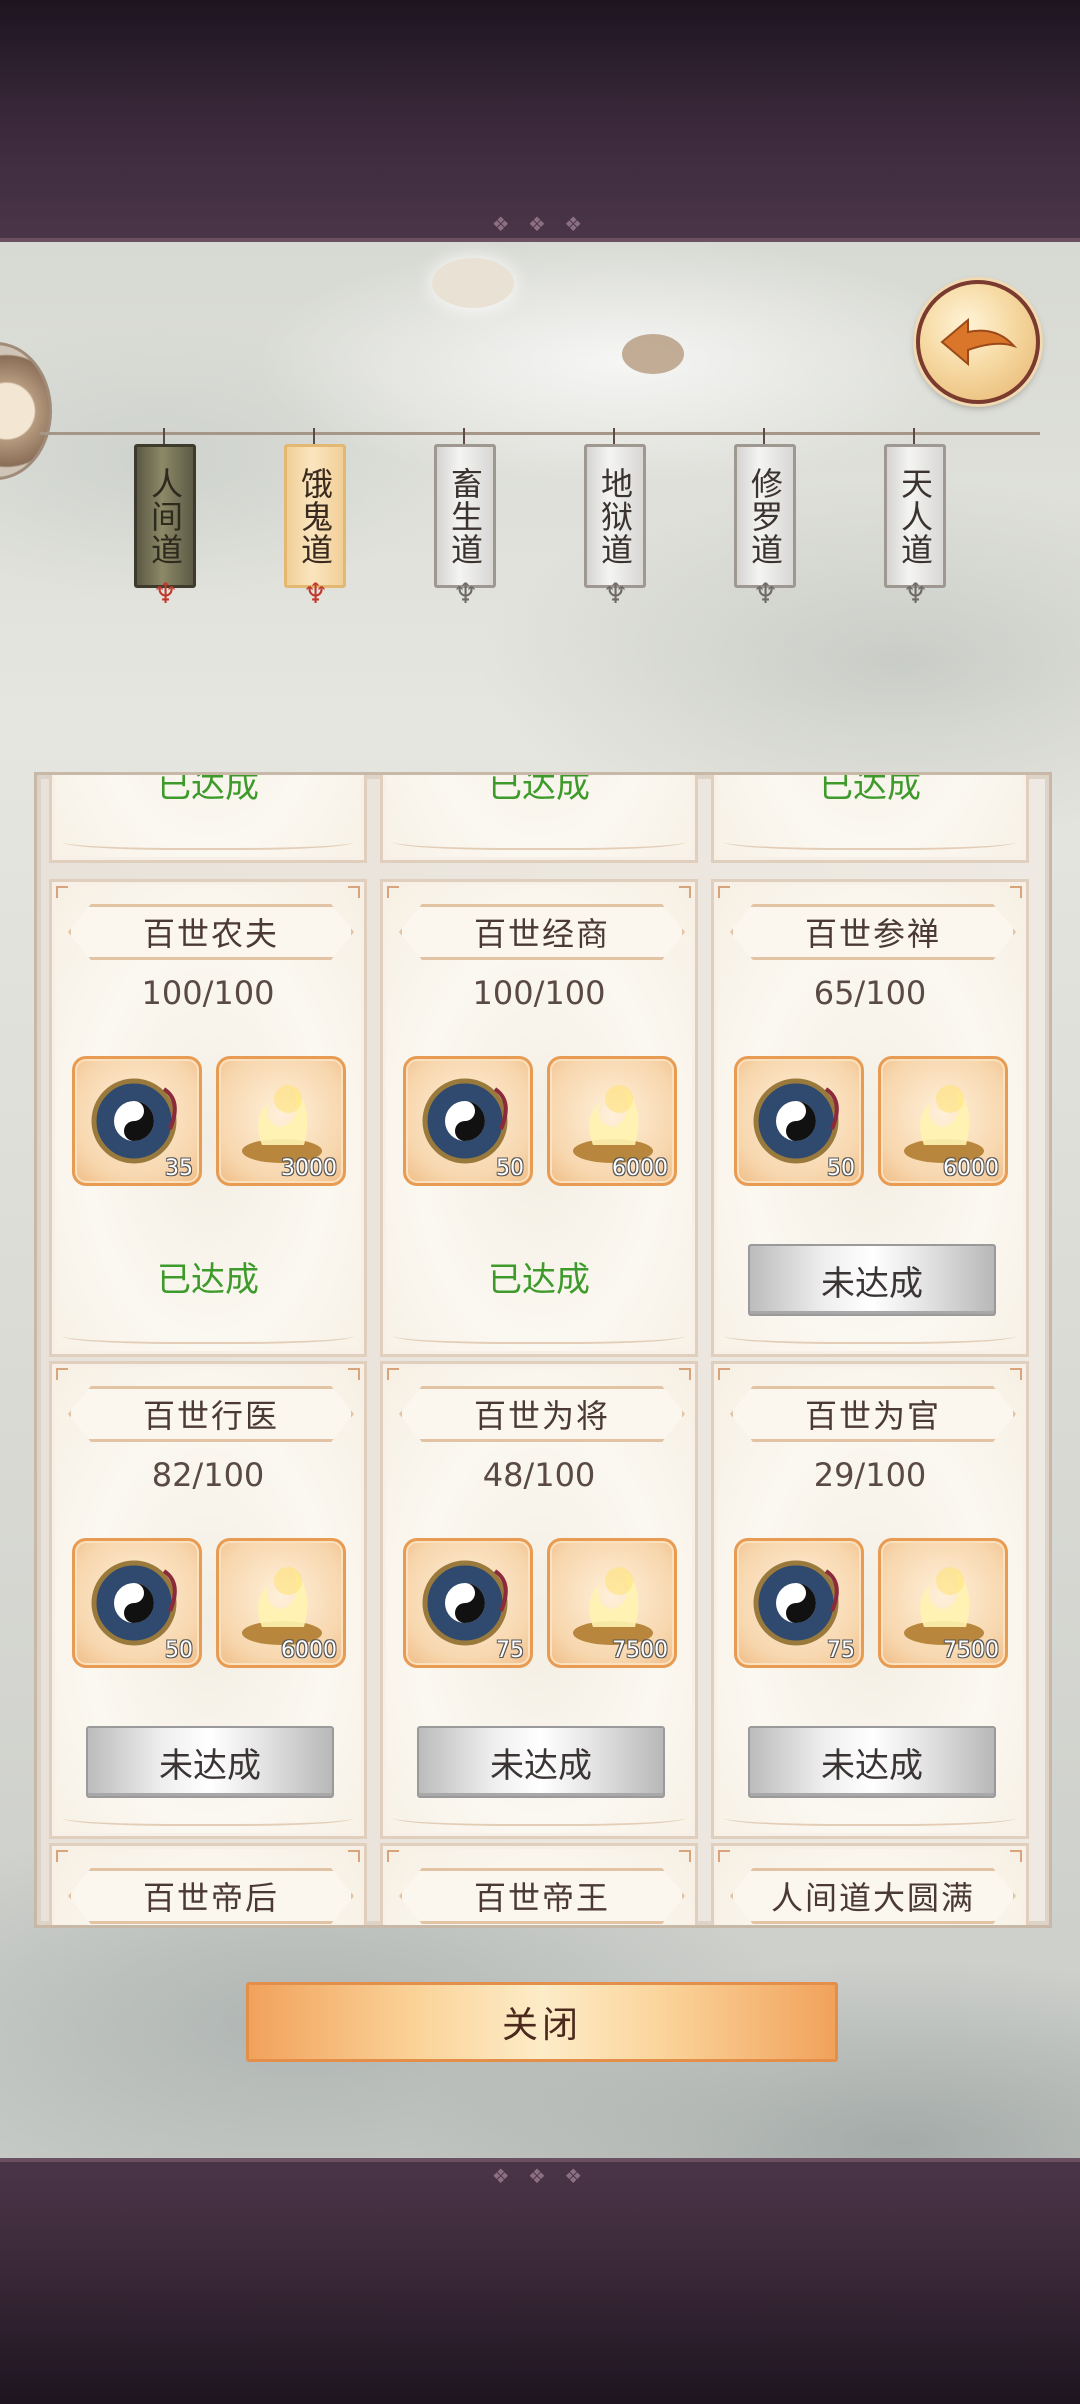 The image size is (1080, 2404). I want to click on reward-slot: 3000, so click(281, 1121).